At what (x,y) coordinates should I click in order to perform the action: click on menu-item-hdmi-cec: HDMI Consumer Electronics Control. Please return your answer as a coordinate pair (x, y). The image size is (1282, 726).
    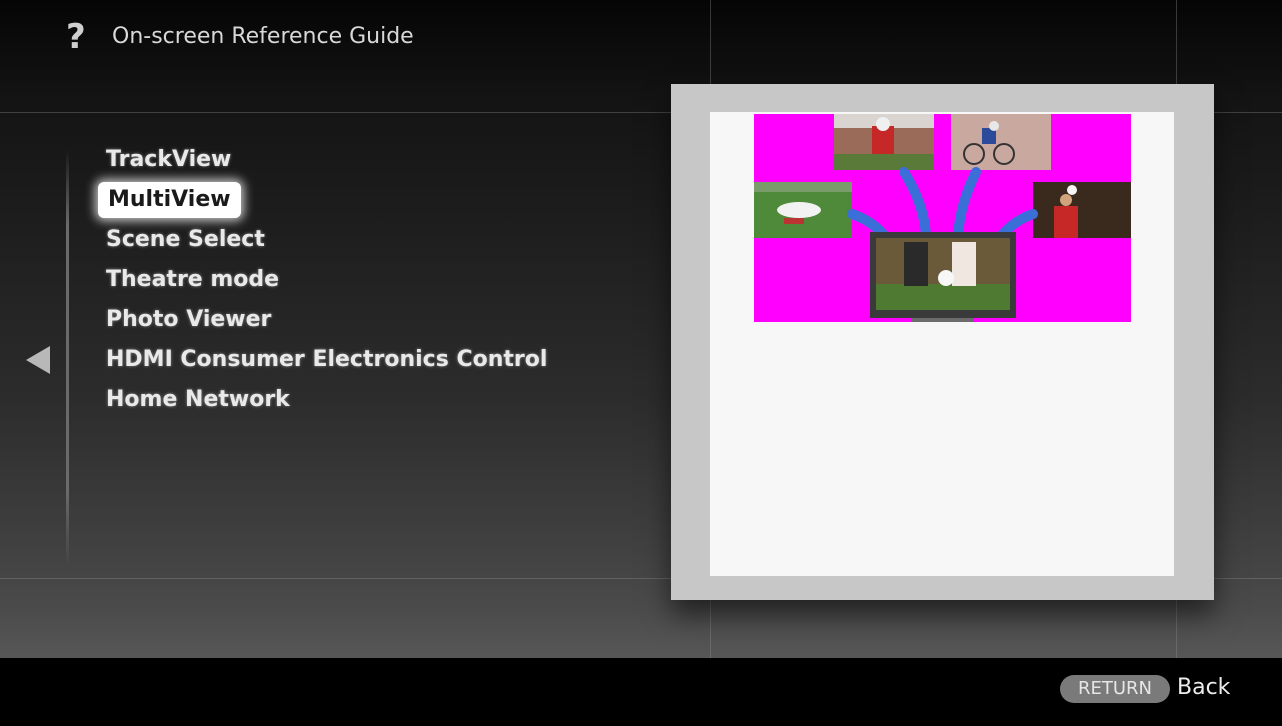
    Looking at the image, I should click on (358, 360).